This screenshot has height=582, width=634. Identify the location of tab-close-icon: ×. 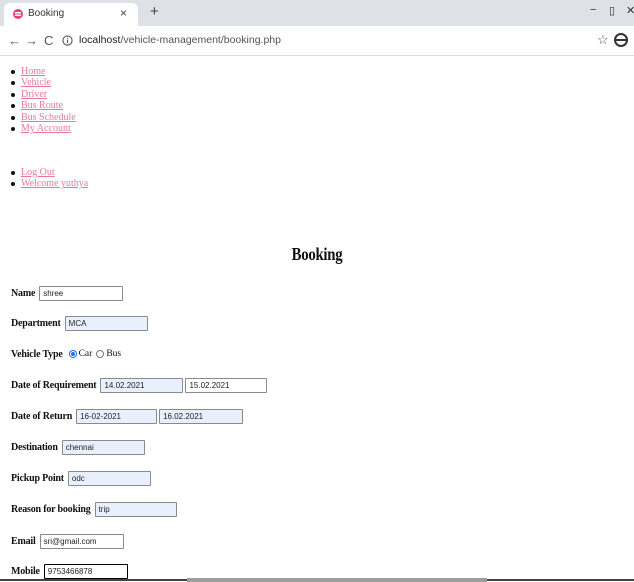
(123, 13).